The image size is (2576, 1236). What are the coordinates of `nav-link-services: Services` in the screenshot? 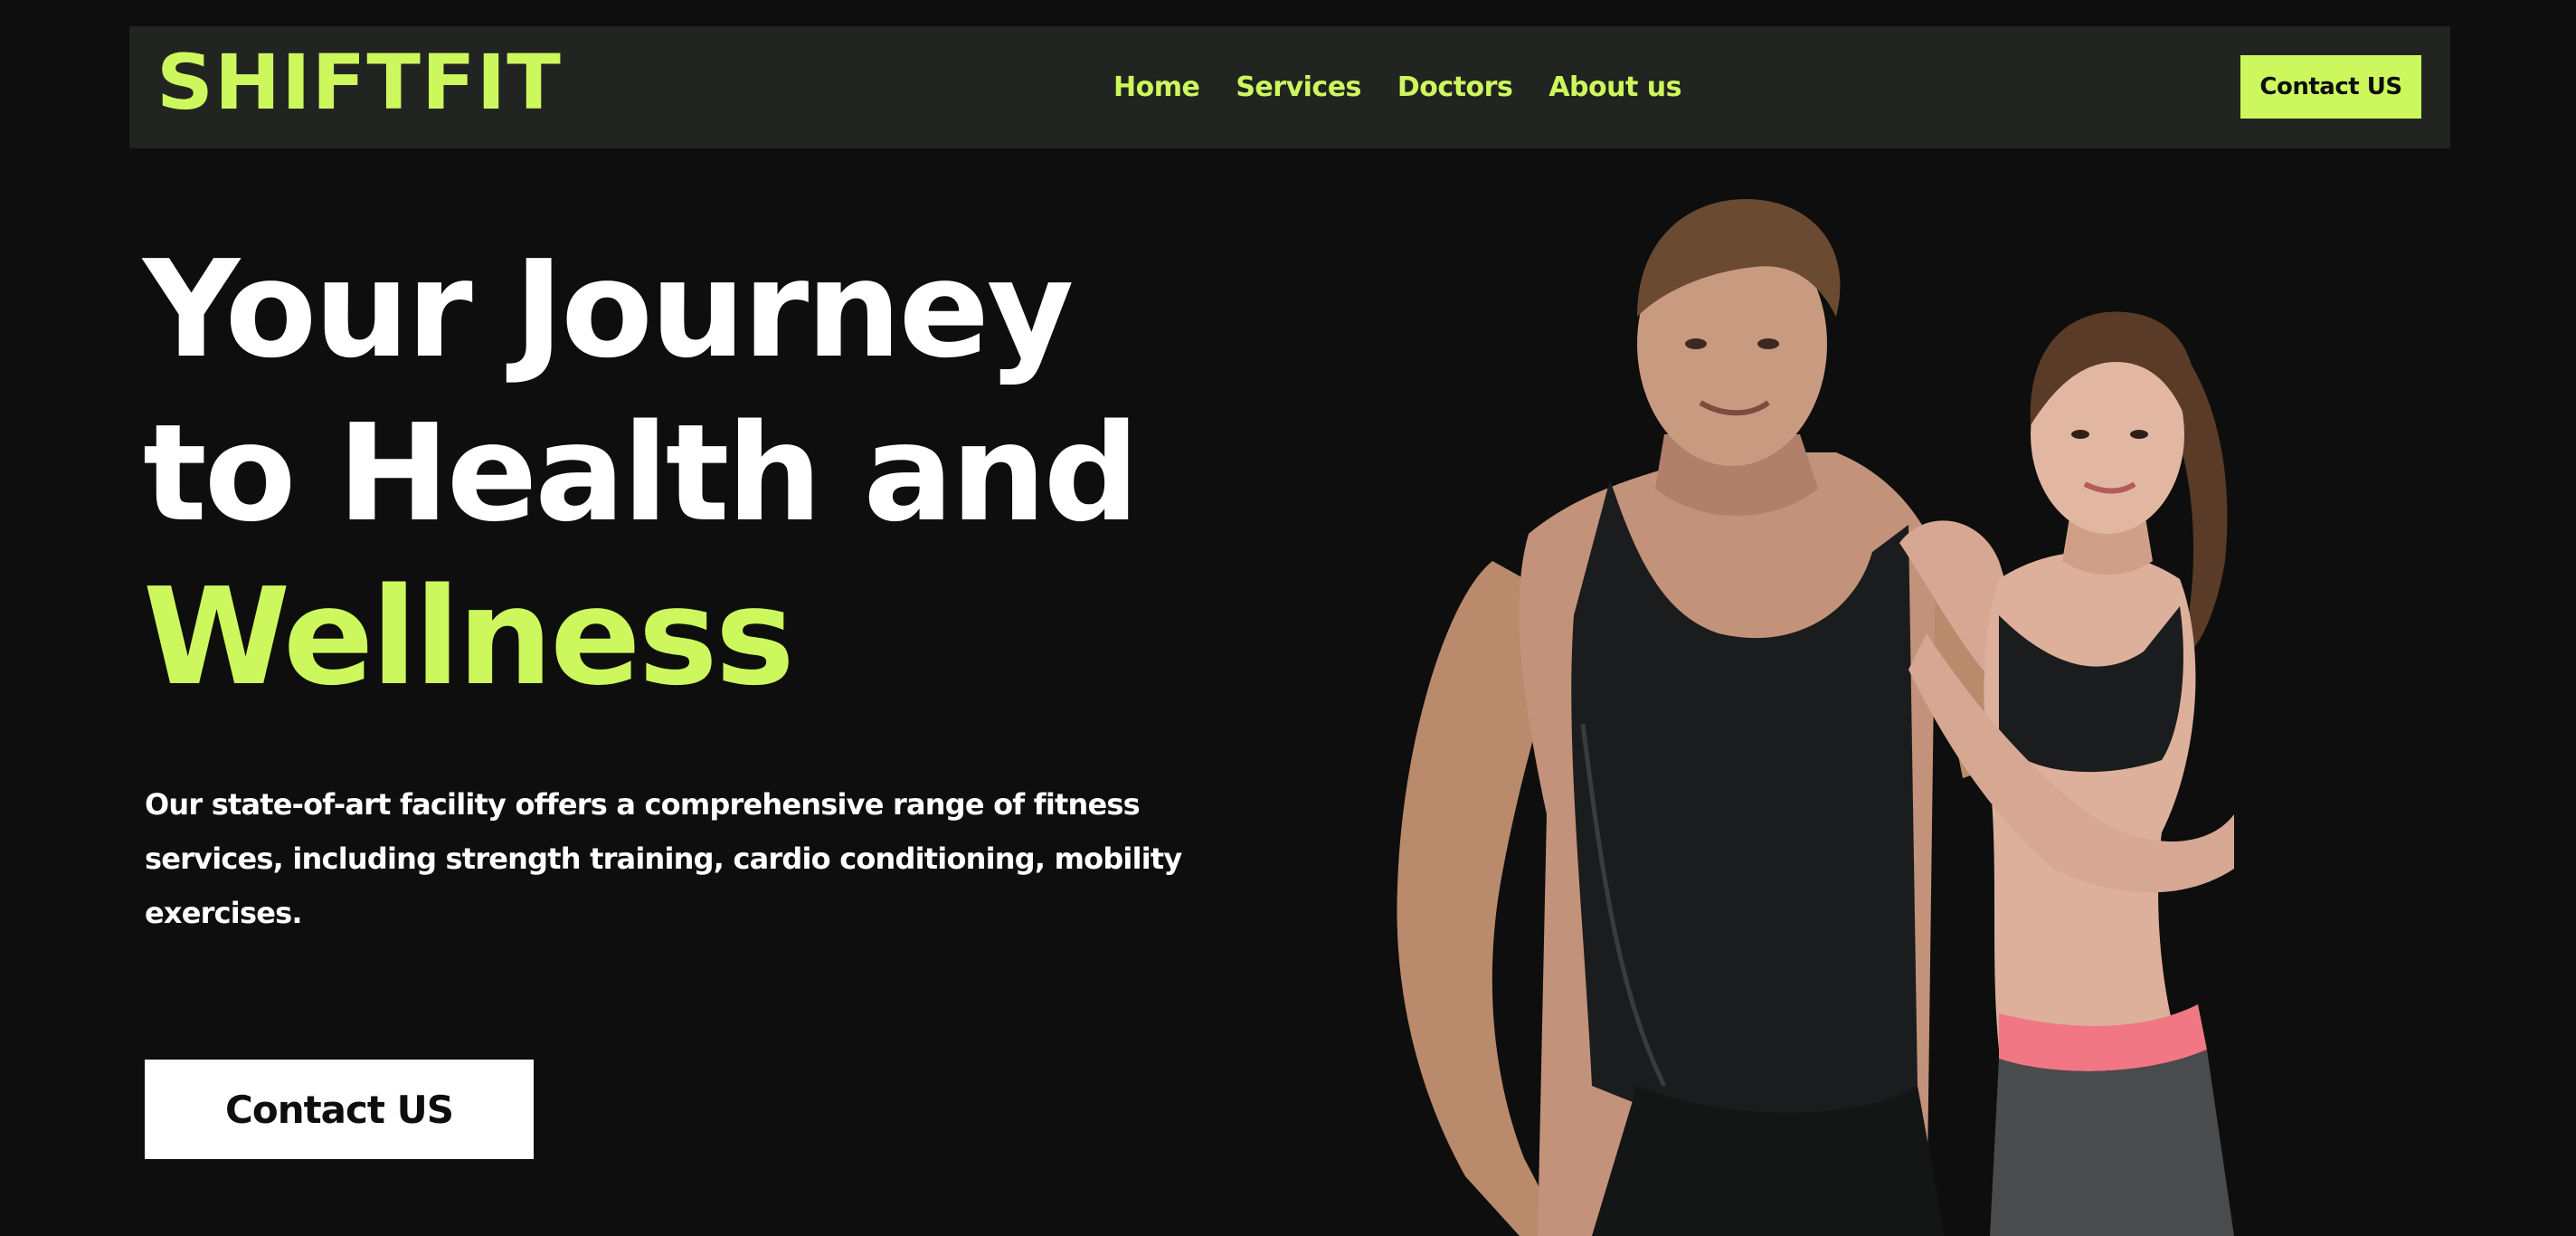 It's located at (1298, 87).